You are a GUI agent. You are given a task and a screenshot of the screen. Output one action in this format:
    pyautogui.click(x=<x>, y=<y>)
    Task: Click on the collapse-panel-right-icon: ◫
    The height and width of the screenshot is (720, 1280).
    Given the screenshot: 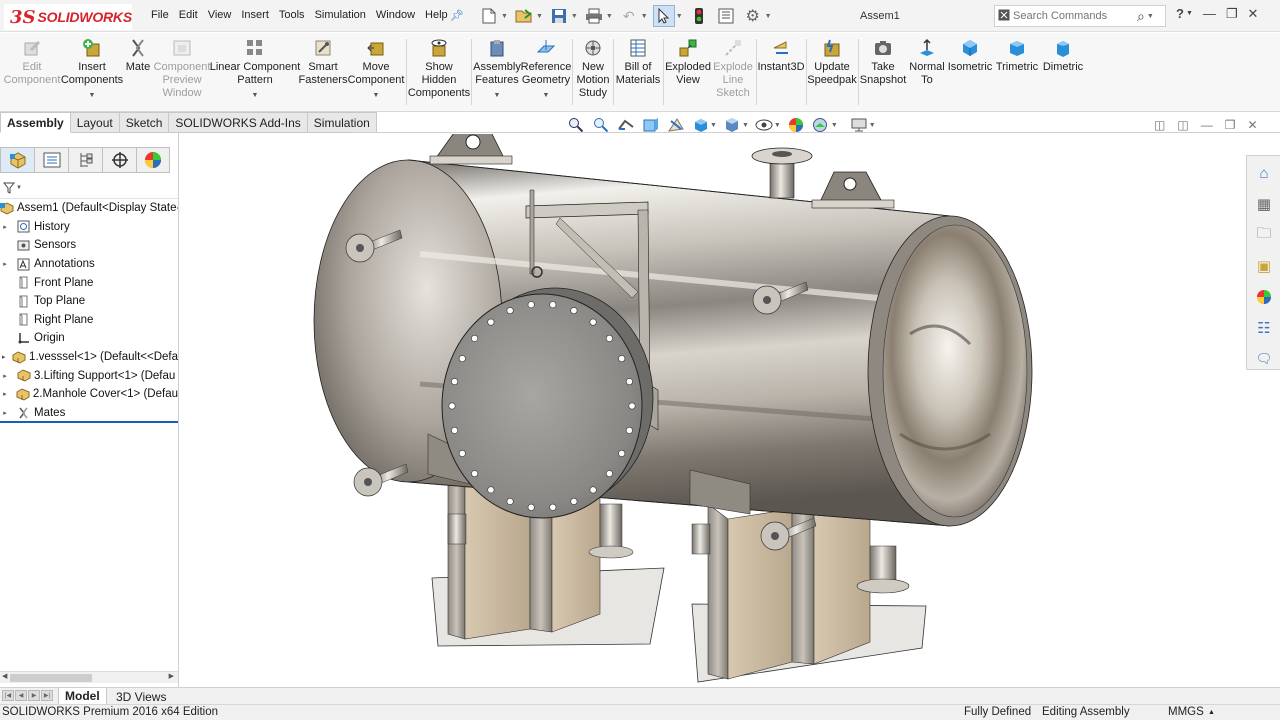 What is the action you would take?
    pyautogui.click(x=1182, y=125)
    